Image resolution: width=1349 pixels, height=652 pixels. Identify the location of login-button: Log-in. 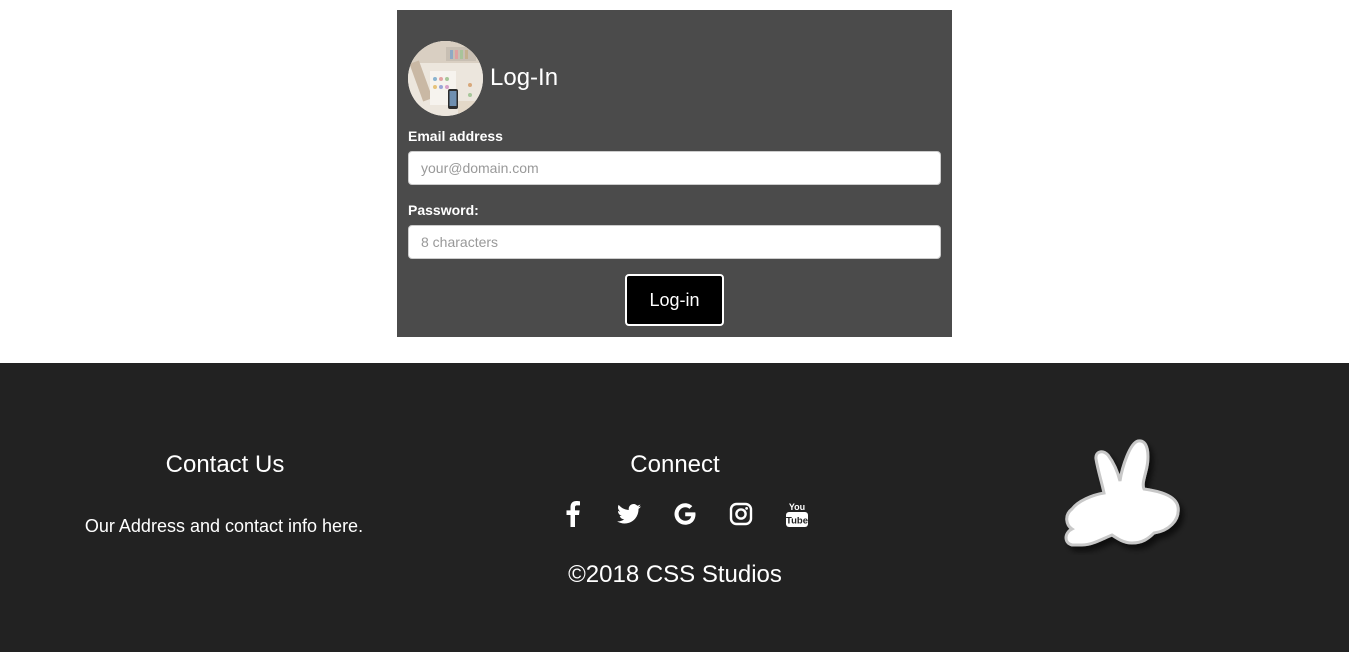
(674, 300).